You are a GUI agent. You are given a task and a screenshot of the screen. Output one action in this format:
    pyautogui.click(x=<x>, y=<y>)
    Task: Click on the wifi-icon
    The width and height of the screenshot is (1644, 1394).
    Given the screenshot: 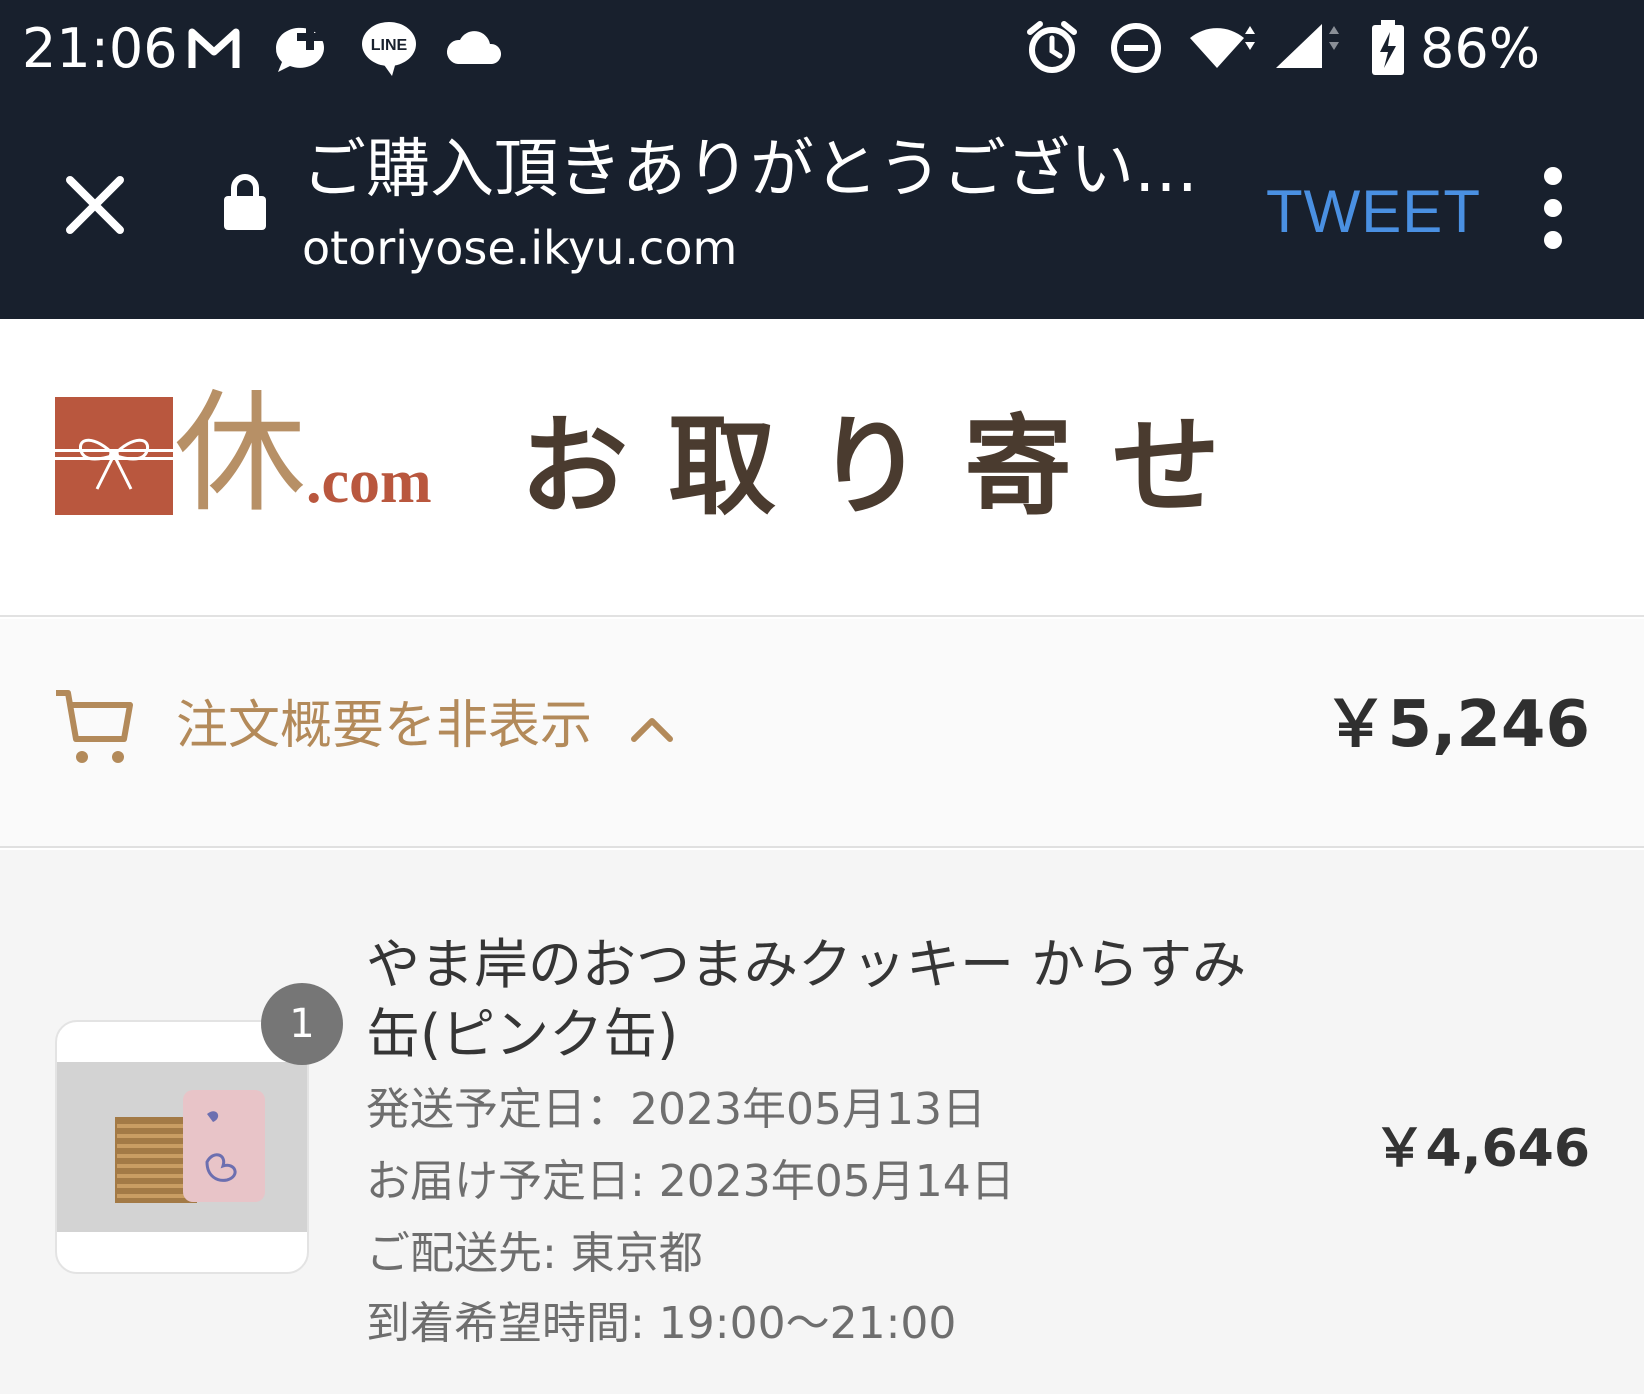 What is the action you would take?
    pyautogui.click(x=1222, y=47)
    